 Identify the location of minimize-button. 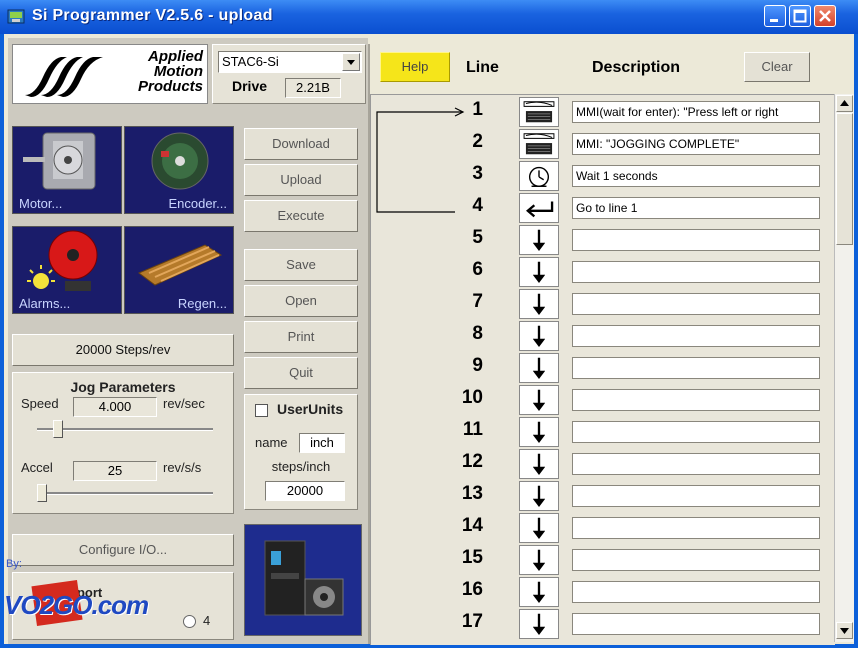
(775, 16).